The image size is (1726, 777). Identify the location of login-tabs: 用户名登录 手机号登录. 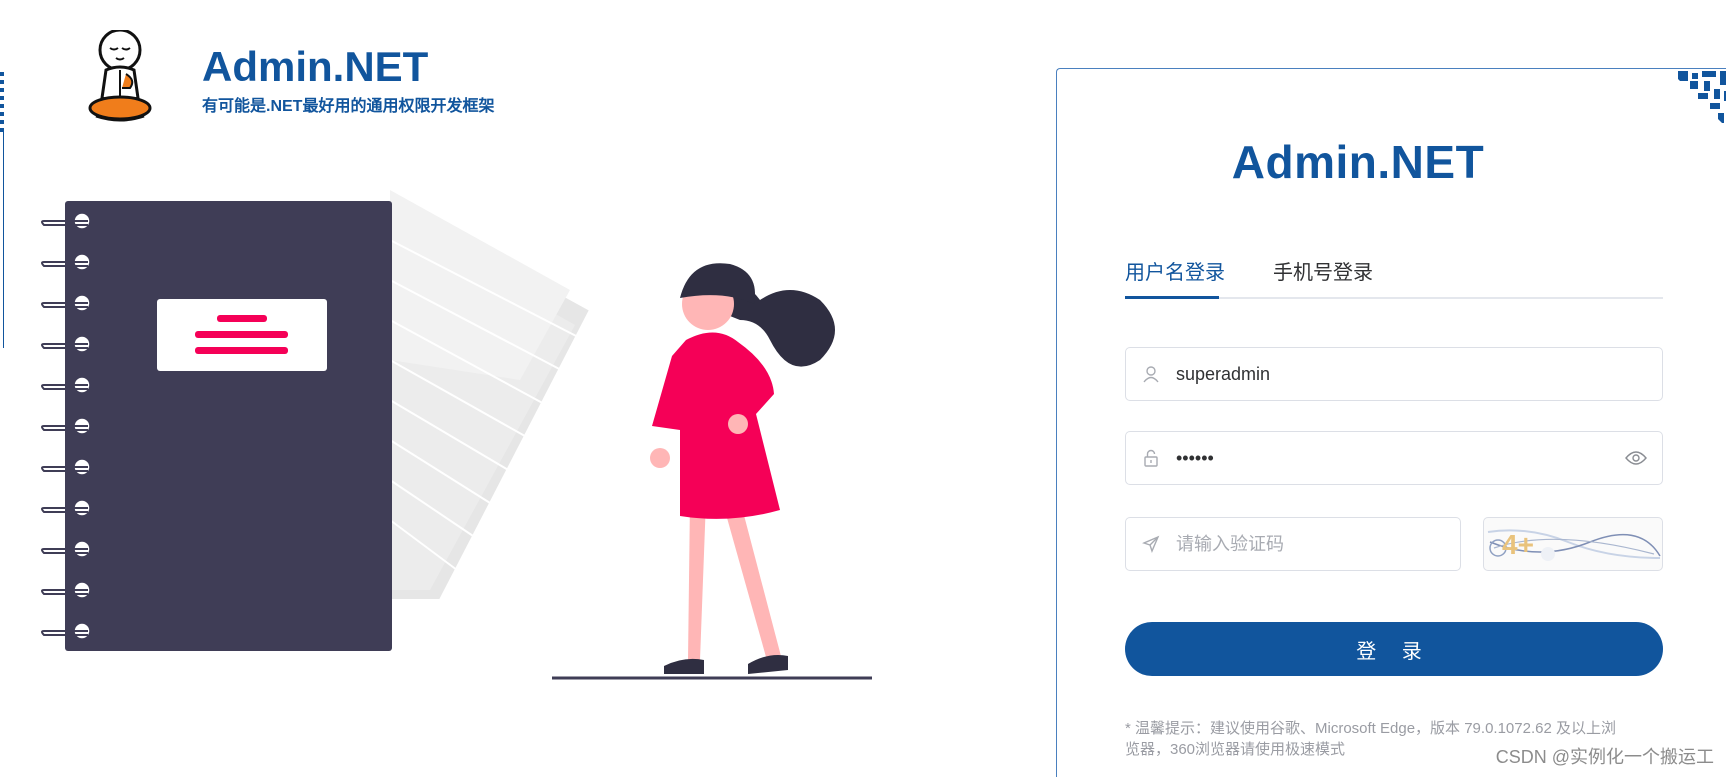
(1394, 279).